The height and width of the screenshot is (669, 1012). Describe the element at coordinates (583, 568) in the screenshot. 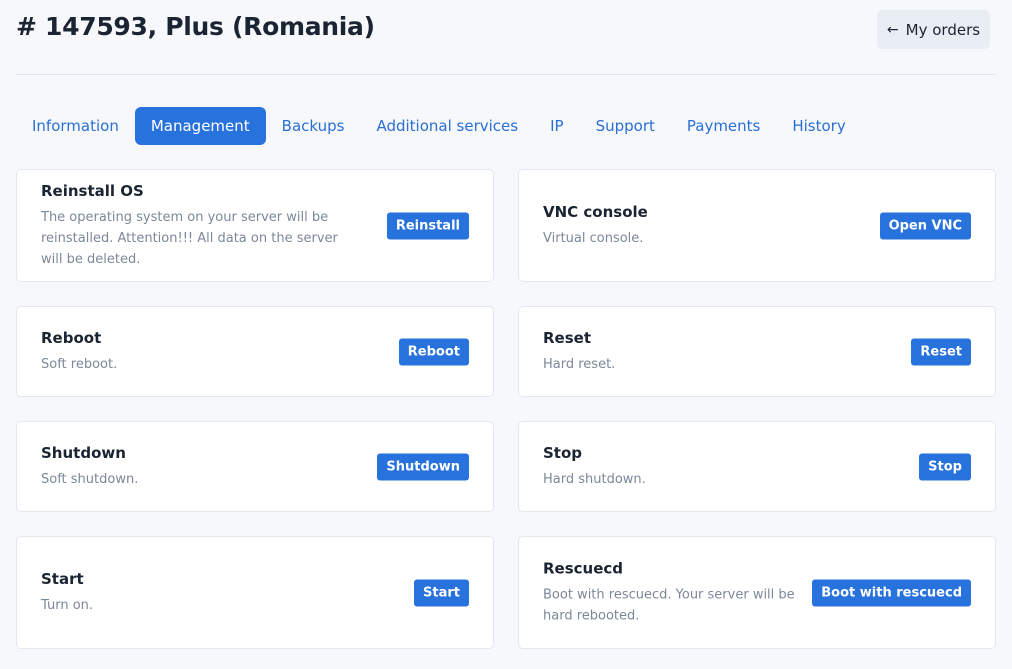

I see `card-title: Rescuecd` at that location.